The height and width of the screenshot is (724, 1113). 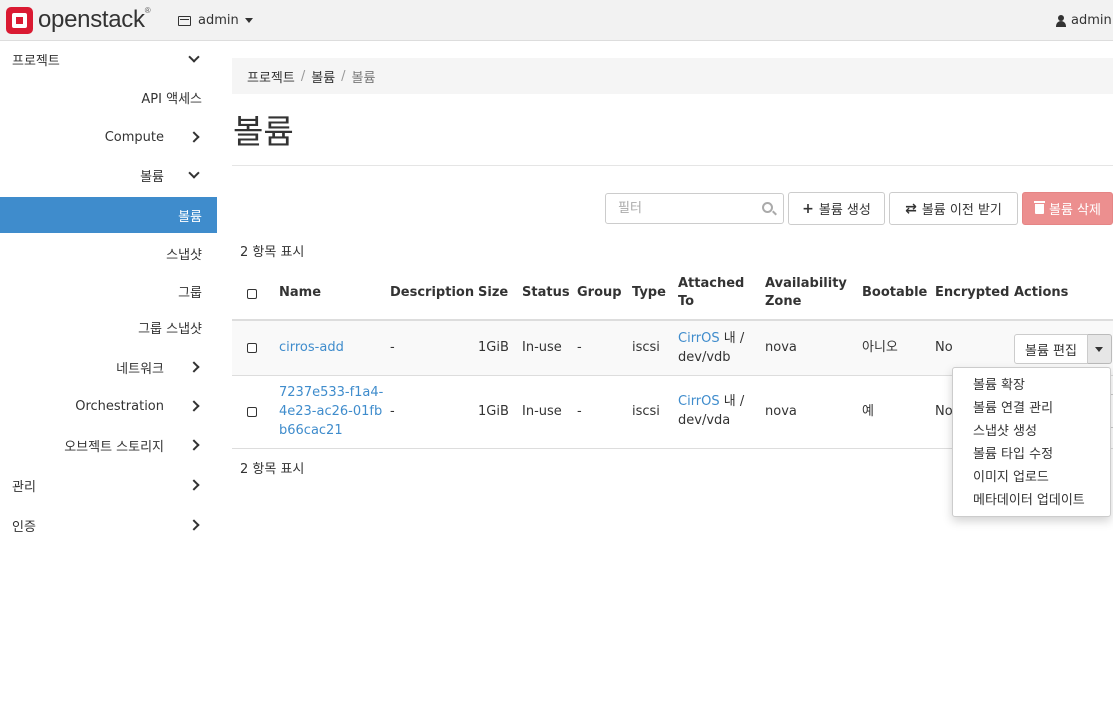 I want to click on sidebar-item-label: 관리, so click(x=24, y=487).